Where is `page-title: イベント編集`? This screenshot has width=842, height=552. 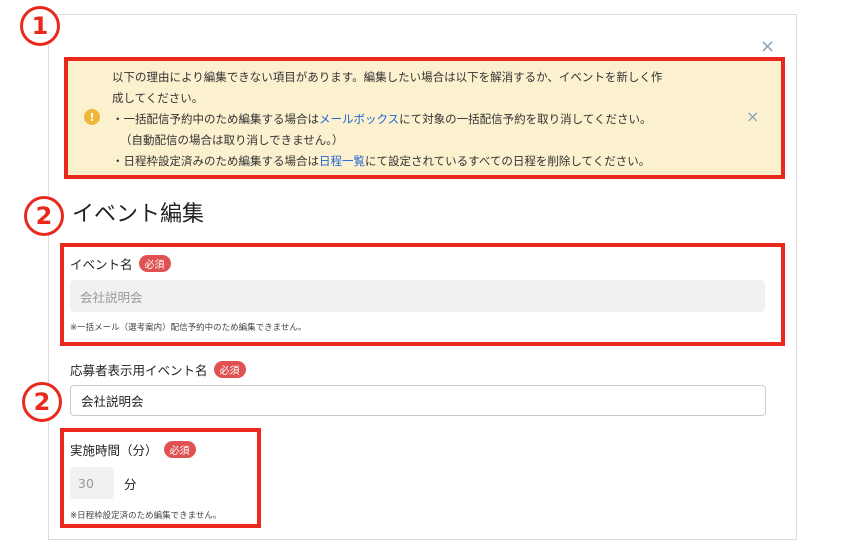
page-title: イベント編集 is located at coordinates (138, 214).